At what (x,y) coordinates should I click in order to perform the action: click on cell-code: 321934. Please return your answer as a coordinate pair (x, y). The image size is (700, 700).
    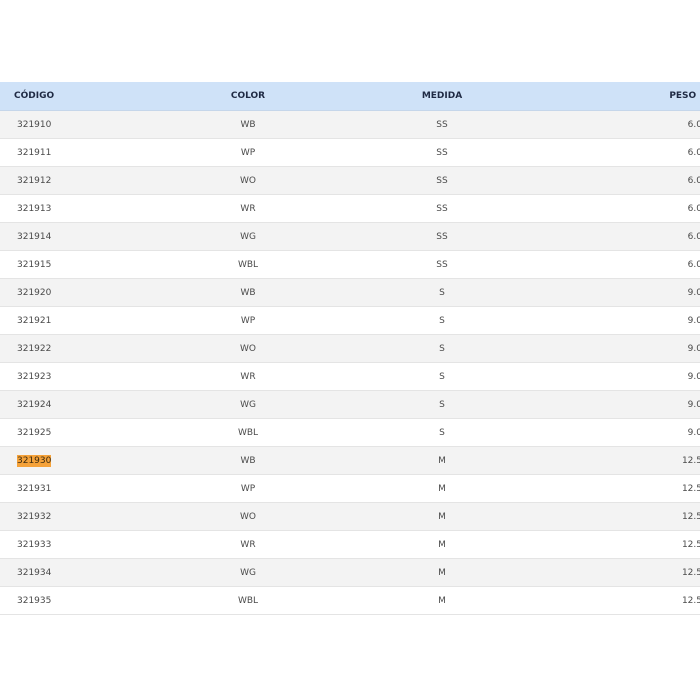
    Looking at the image, I should click on (77, 572).